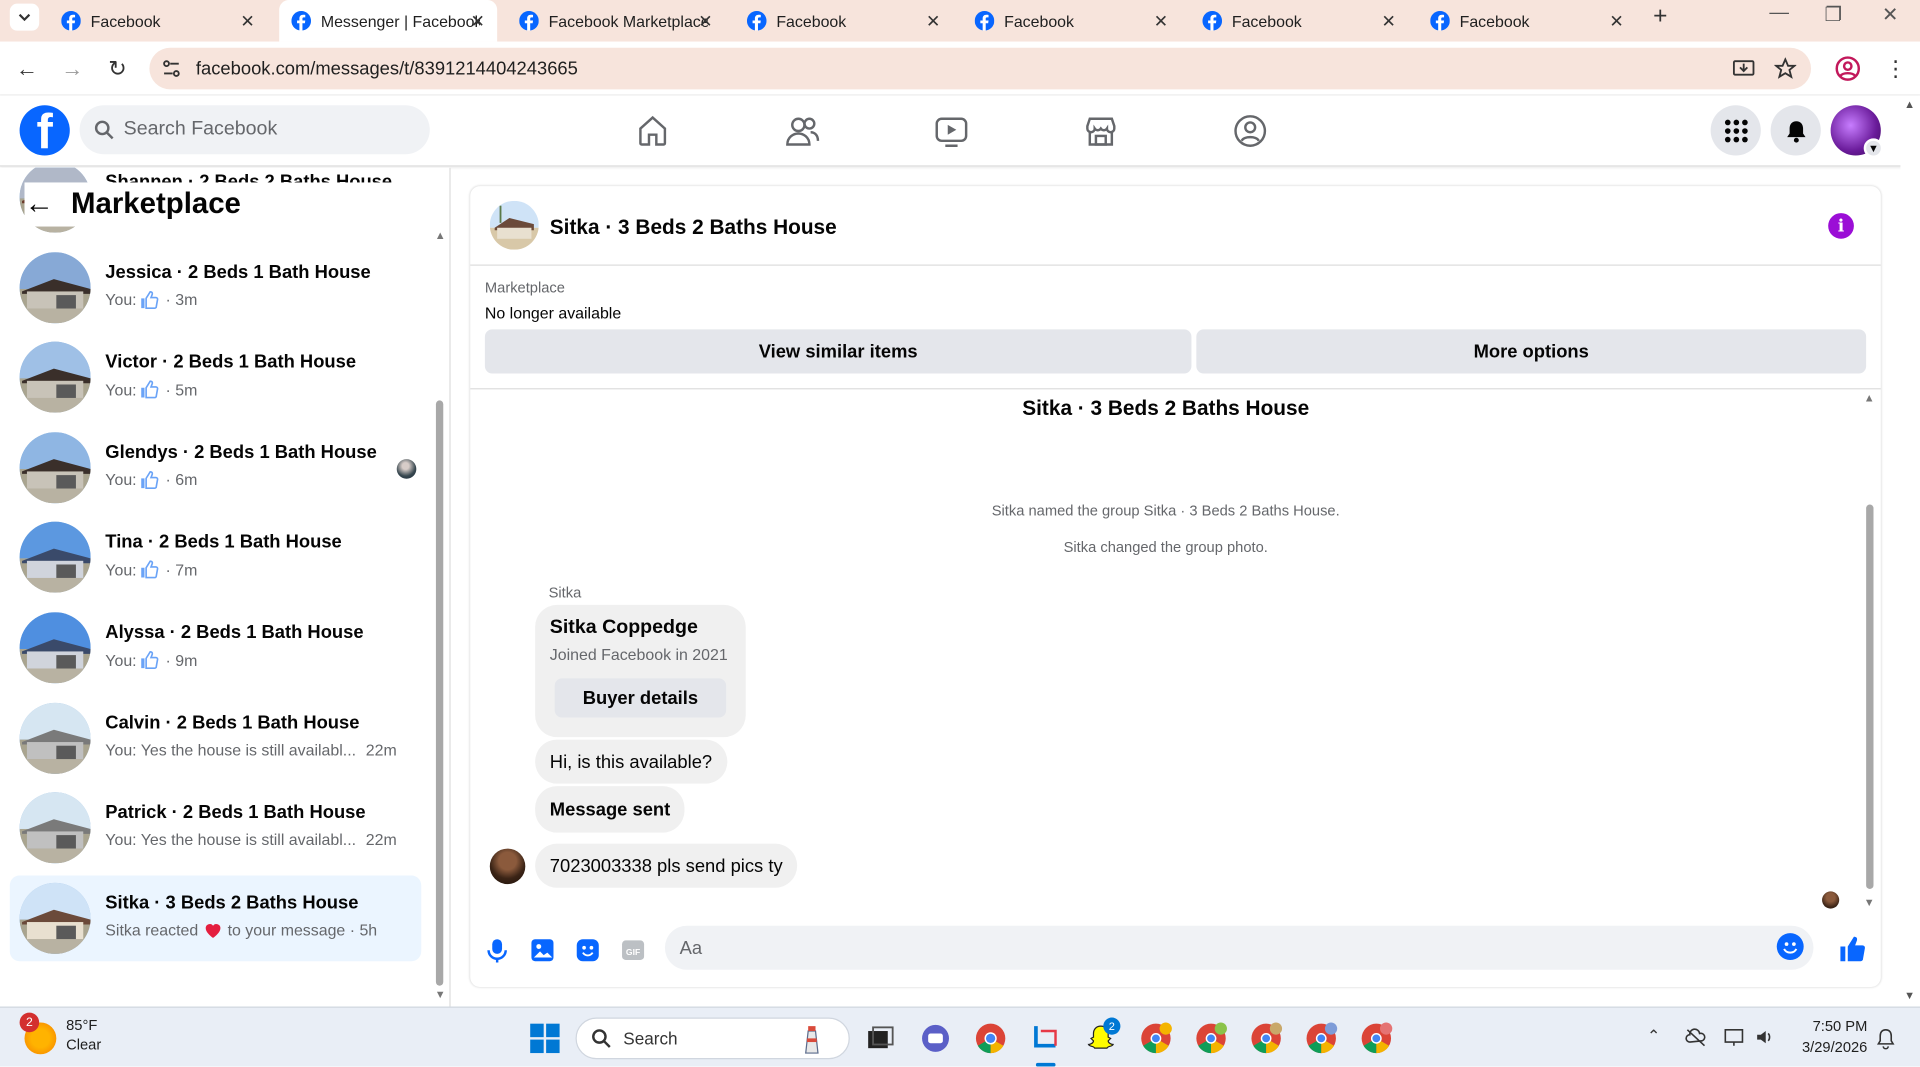 Image resolution: width=1920 pixels, height=1067 pixels. What do you see at coordinates (640, 698) in the screenshot?
I see `buyer-details-button: Buyer details` at bounding box center [640, 698].